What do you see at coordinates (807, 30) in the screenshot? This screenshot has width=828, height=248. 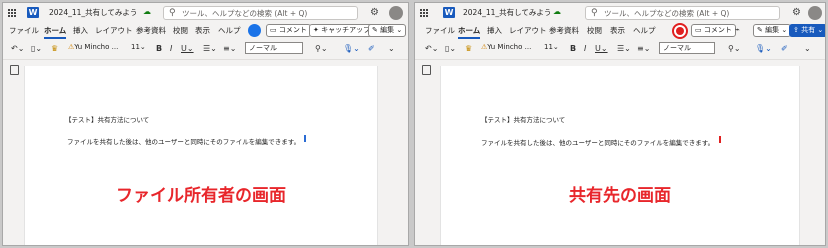 I see `share-button: ⇪ 共有 ⌄` at bounding box center [807, 30].